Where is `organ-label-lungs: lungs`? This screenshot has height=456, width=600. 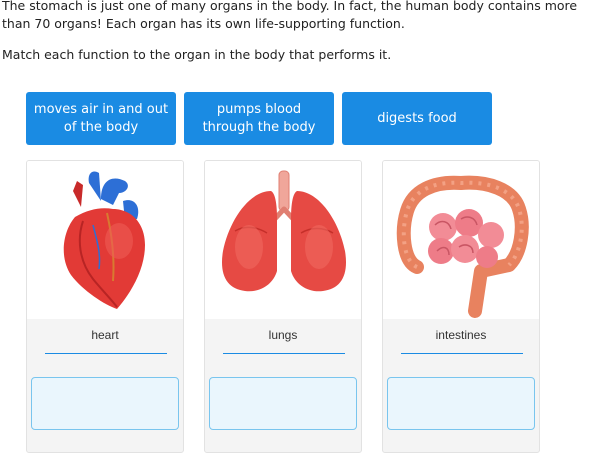
organ-label-lungs: lungs is located at coordinates (283, 335).